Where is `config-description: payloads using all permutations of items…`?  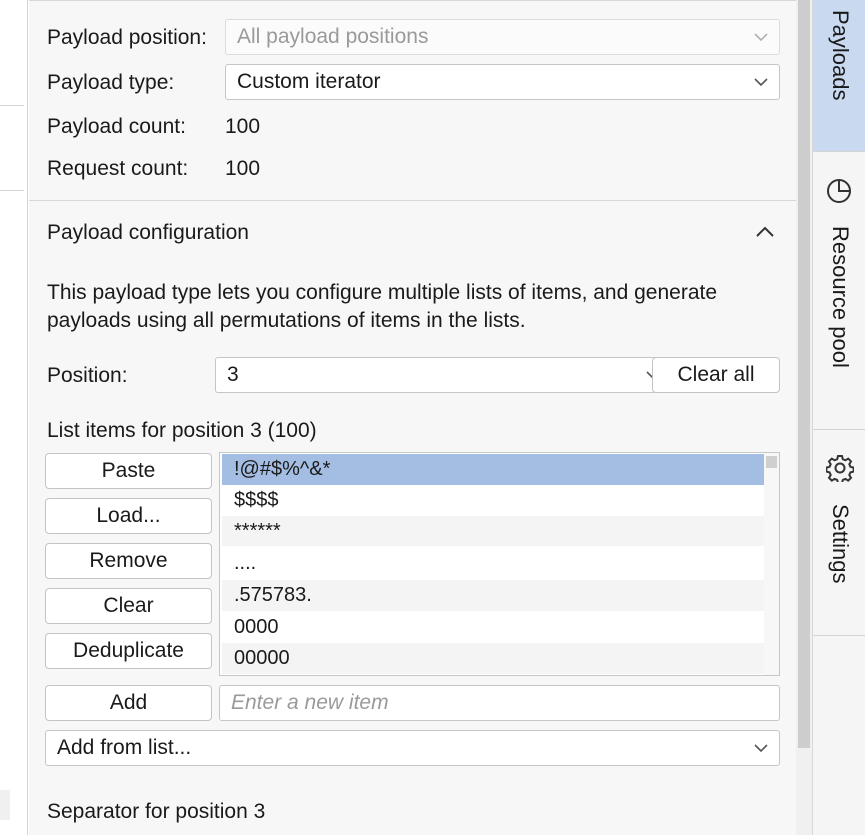 config-description: payloads using all permutations of items… is located at coordinates (286, 320).